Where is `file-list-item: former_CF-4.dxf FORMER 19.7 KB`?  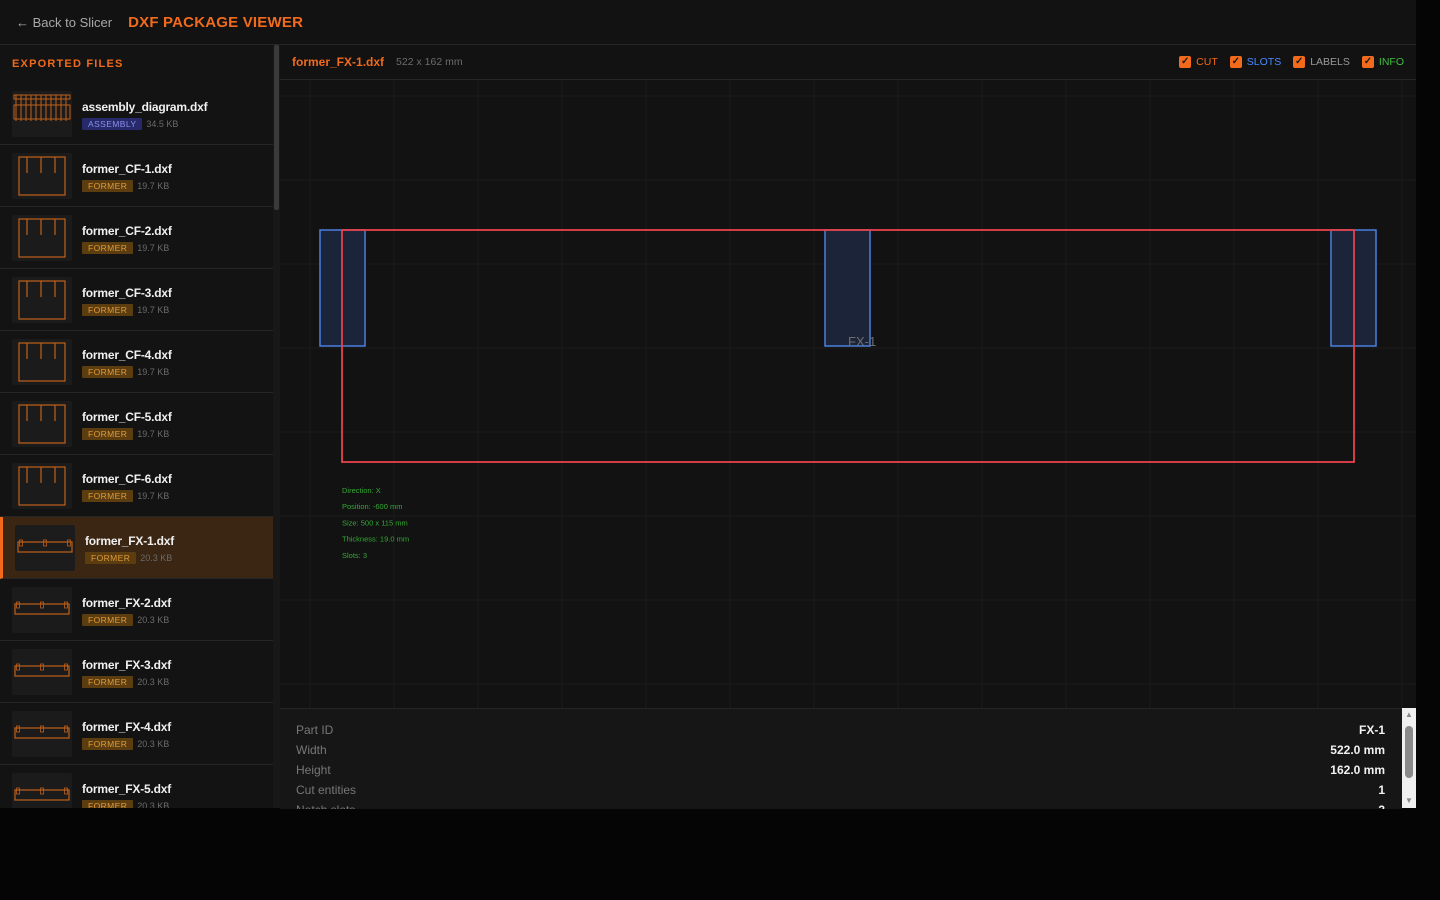
file-list-item: former_CF-4.dxf FORMER 19.7 KB is located at coordinates (136, 362).